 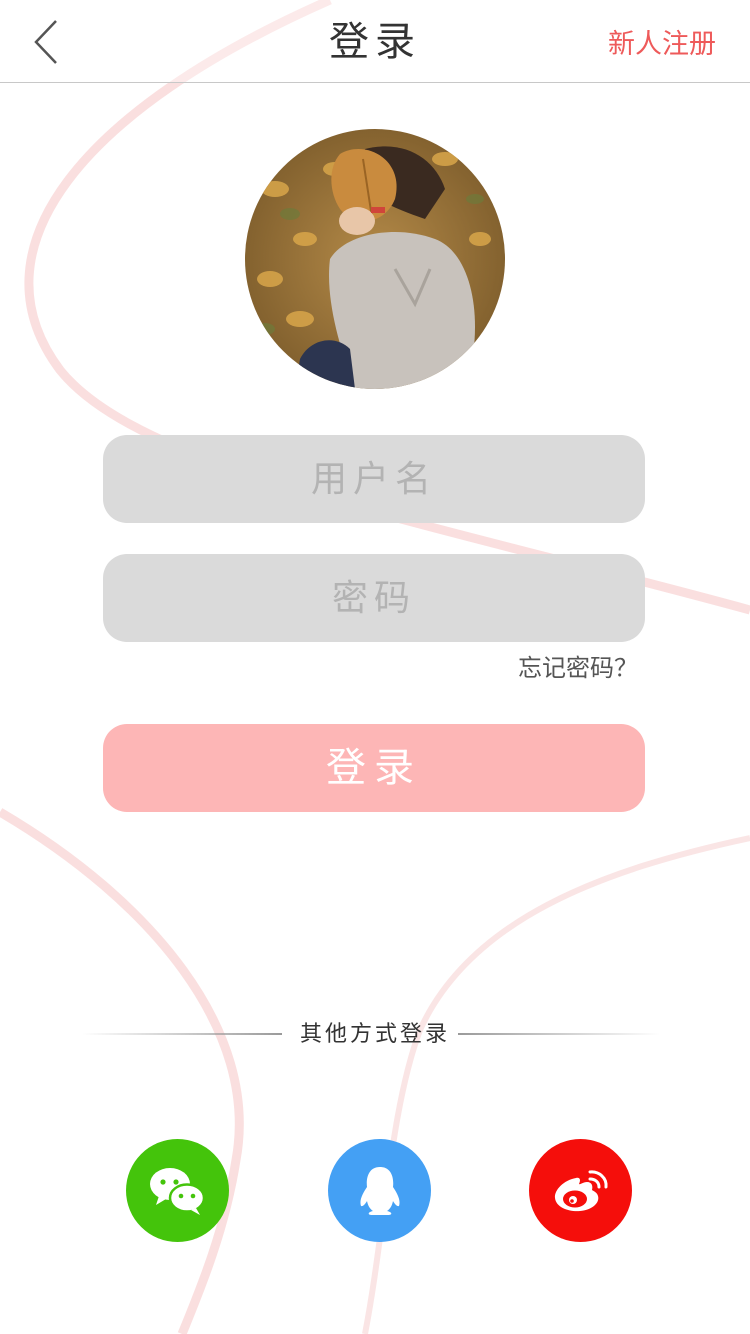 I want to click on chevron-left-icon, so click(x=45, y=42).